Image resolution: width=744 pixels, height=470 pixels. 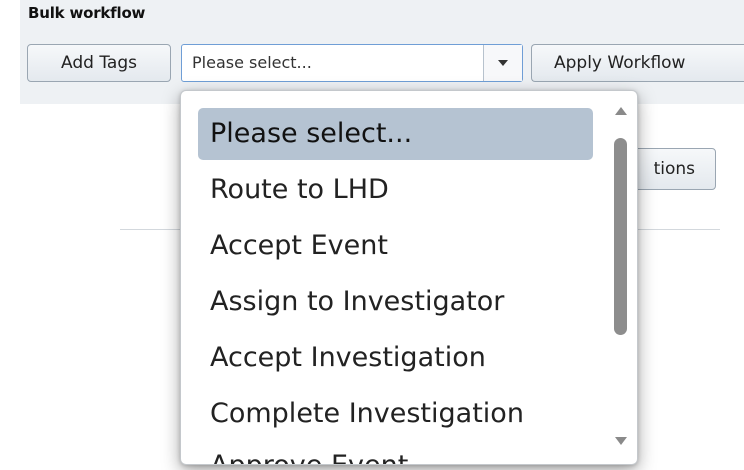 What do you see at coordinates (395, 190) in the screenshot?
I see `dropdown-option-route-to-lhd: Route to LHD` at bounding box center [395, 190].